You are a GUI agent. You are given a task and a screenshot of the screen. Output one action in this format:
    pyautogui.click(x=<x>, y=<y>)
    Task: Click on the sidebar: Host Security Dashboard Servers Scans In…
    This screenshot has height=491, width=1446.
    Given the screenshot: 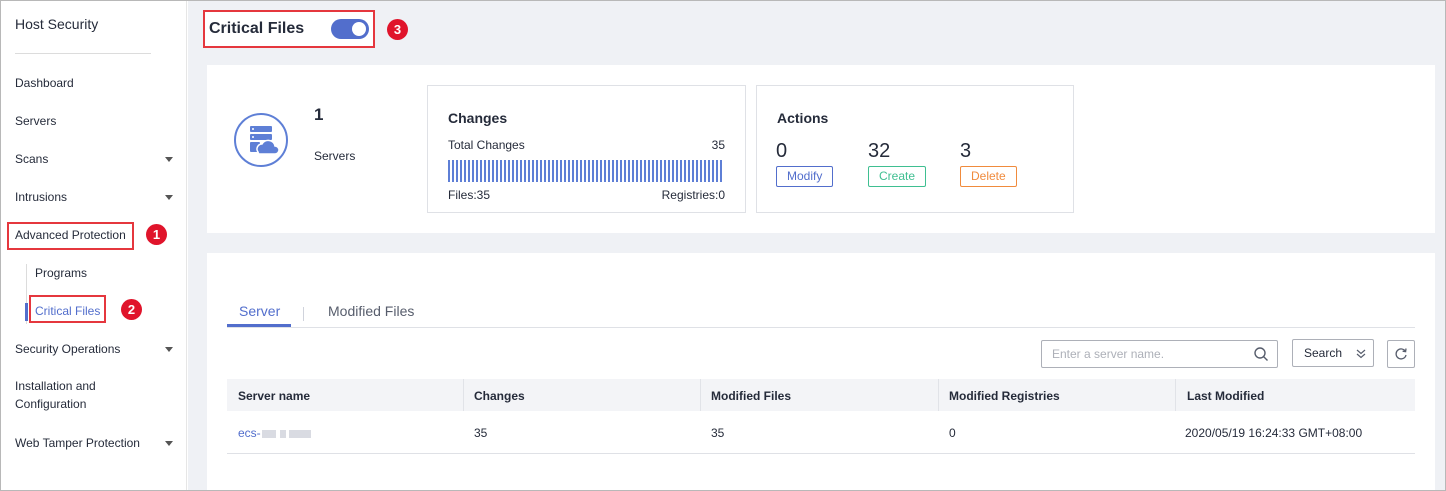 What is the action you would take?
    pyautogui.click(x=94, y=245)
    